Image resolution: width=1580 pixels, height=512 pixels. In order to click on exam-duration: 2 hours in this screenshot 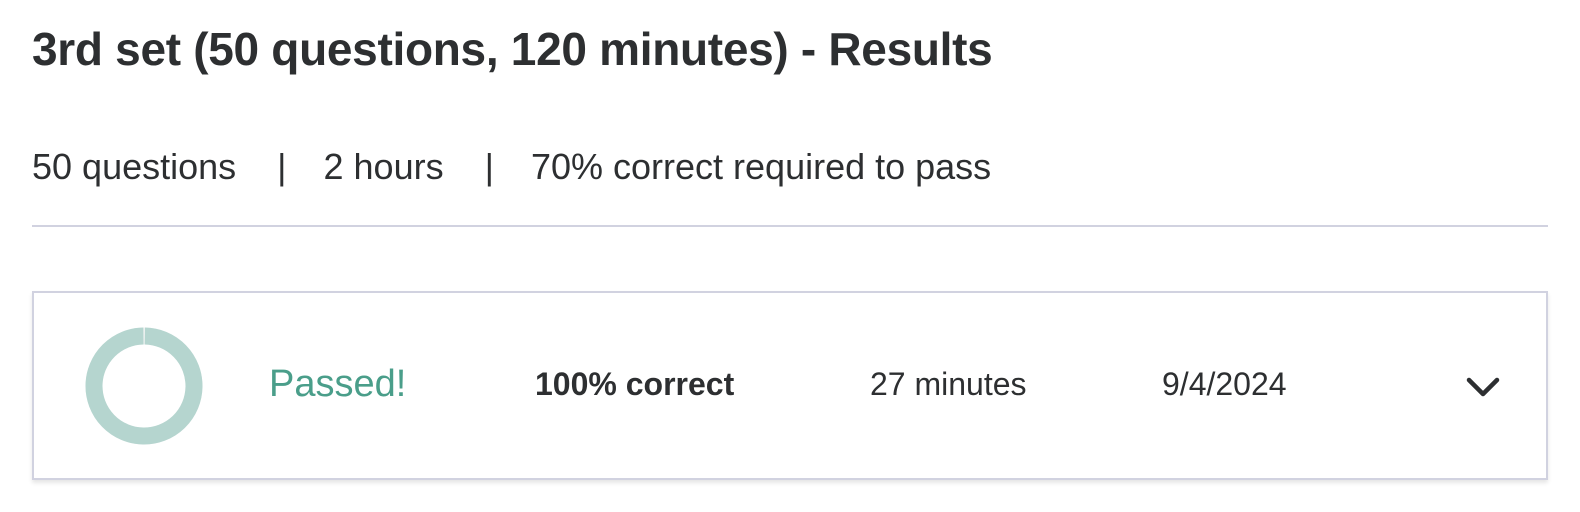, I will do `click(383, 166)`.